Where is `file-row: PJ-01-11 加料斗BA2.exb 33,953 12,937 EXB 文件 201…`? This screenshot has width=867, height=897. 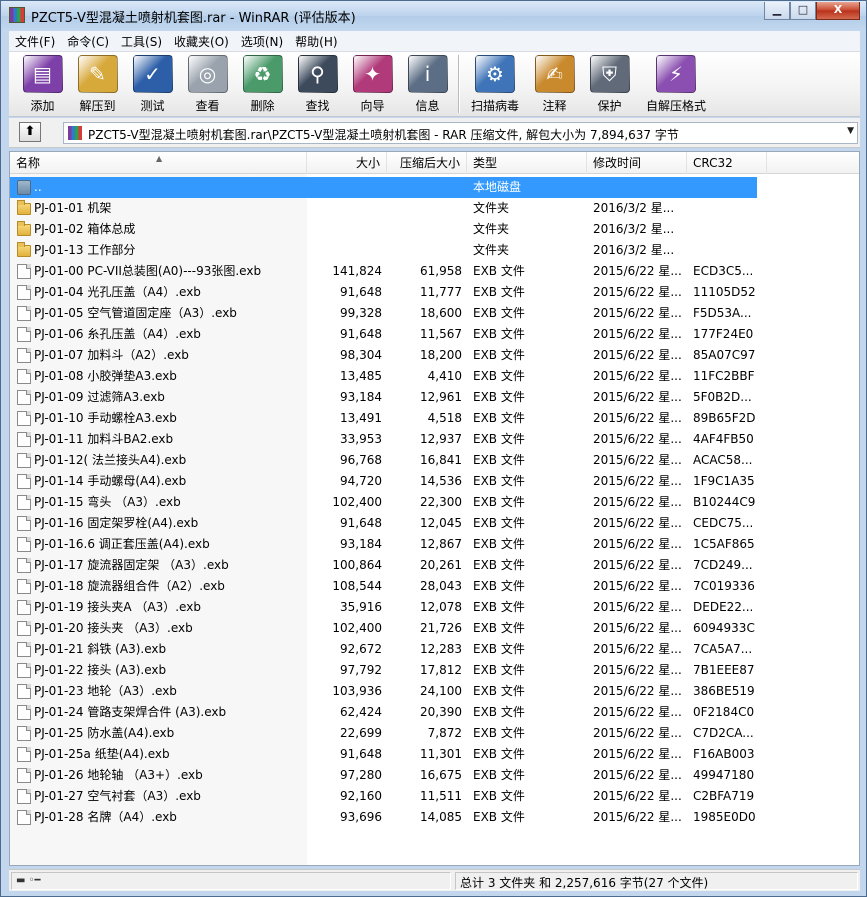 file-row: PJ-01-11 加料斗BA2.exb 33,953 12,937 EXB 文件 201… is located at coordinates (434, 439).